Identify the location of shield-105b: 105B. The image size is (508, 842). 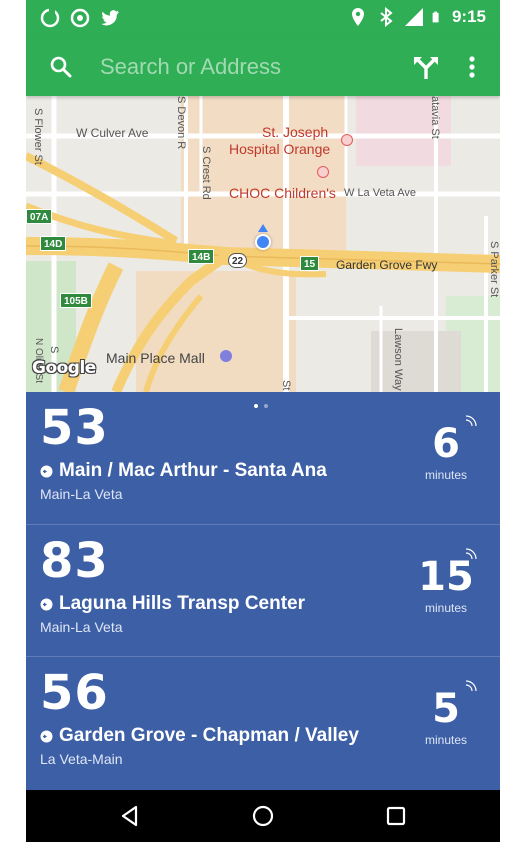
(76, 300).